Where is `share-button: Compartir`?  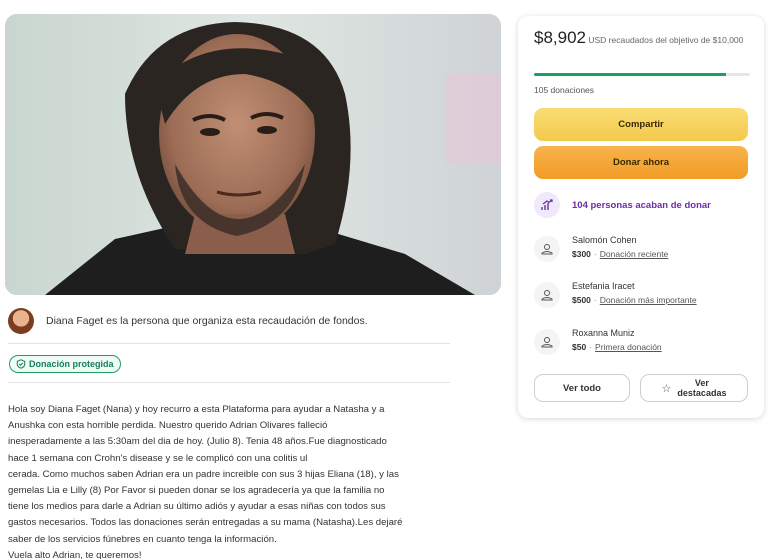
share-button: Compartir is located at coordinates (641, 124).